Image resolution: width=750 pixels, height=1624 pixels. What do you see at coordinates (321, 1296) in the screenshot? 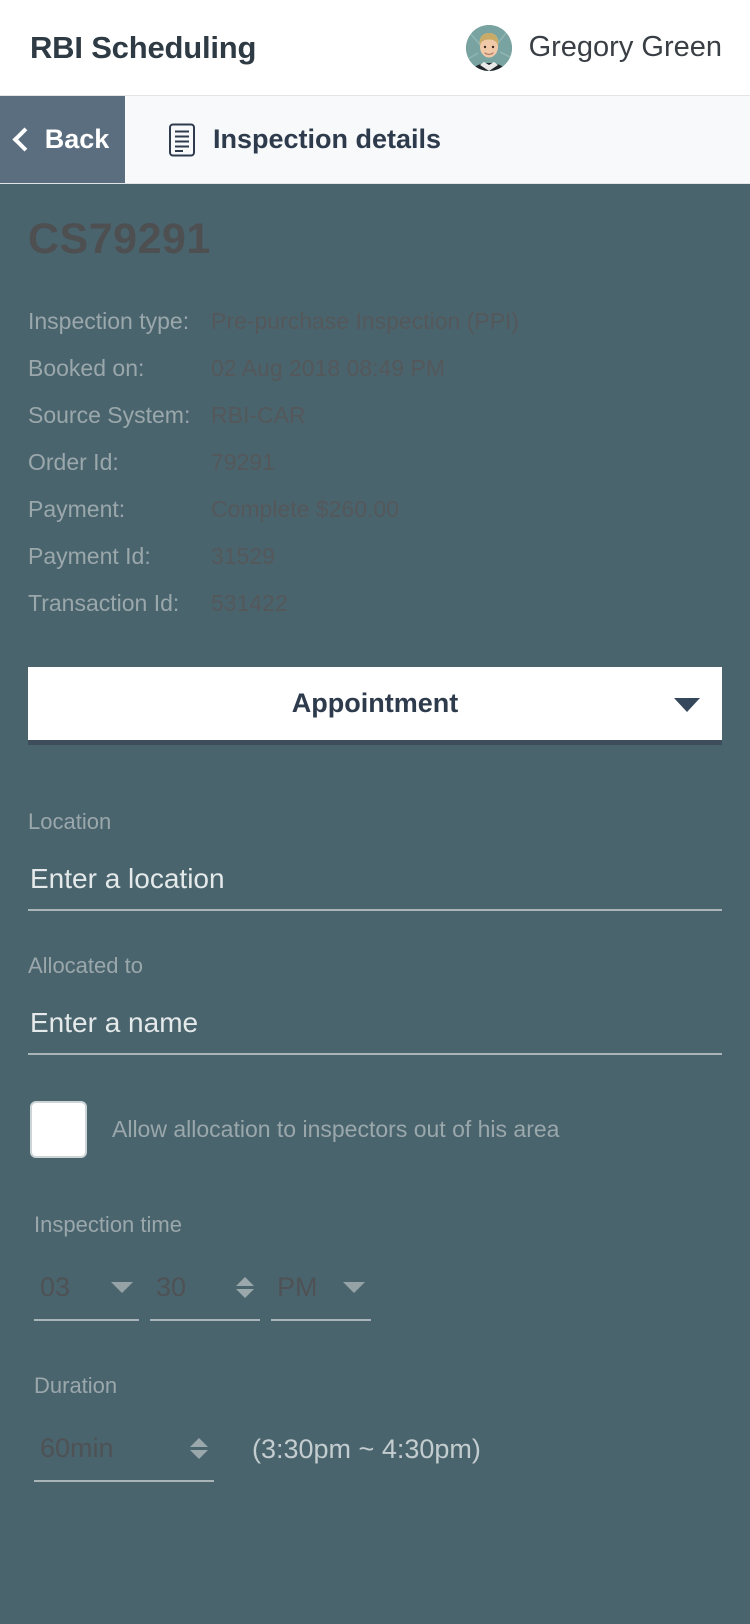
I see `meridiem-select: PM` at bounding box center [321, 1296].